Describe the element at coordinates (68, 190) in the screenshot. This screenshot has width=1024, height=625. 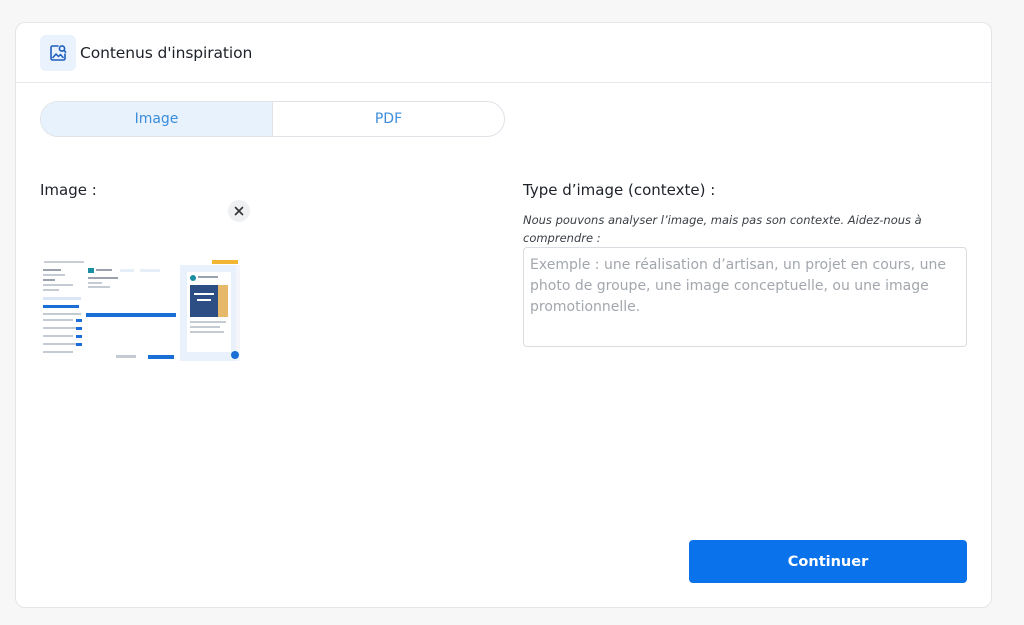
I see `image-section-label: Image :` at that location.